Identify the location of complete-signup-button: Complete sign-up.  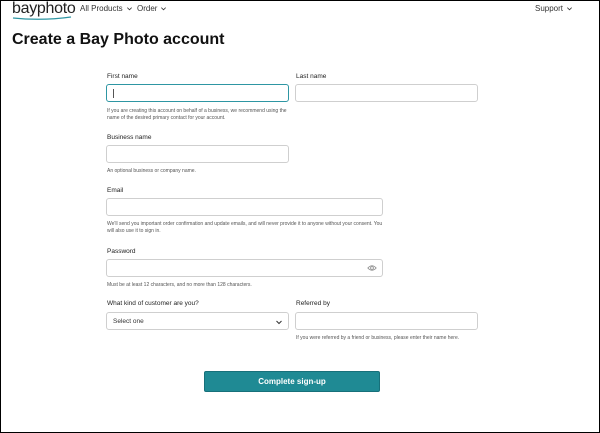
(292, 381).